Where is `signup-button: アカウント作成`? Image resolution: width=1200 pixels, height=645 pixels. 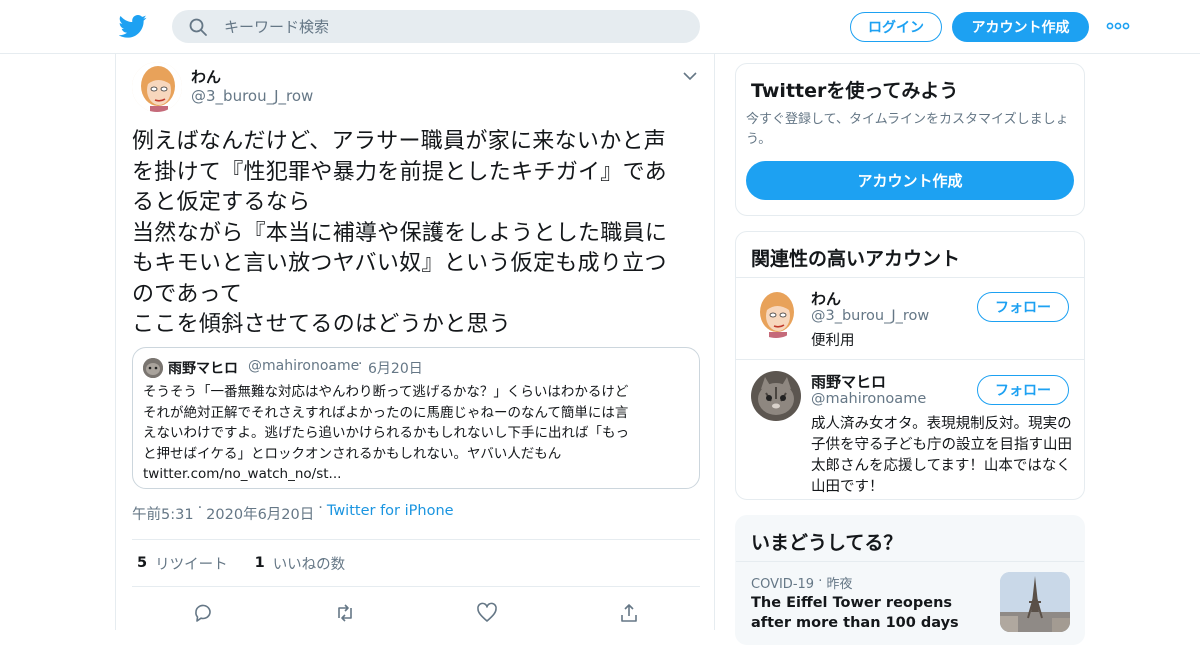
signup-button: アカウント作成 is located at coordinates (1020, 27).